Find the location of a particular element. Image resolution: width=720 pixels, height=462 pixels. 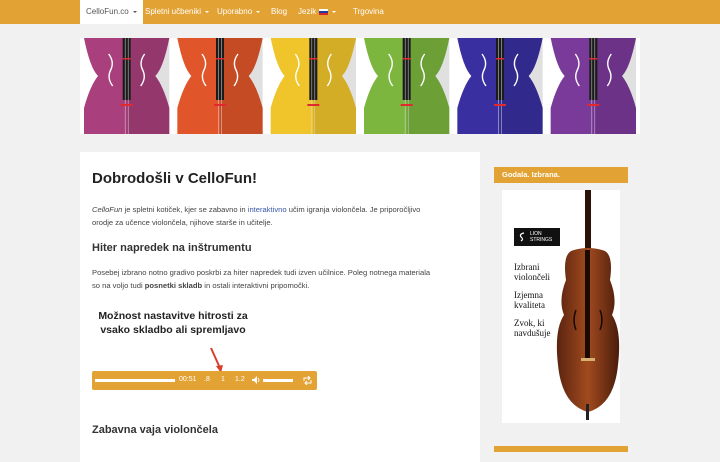

section-heading-practice: Zabavna vaja violončela is located at coordinates (155, 430).